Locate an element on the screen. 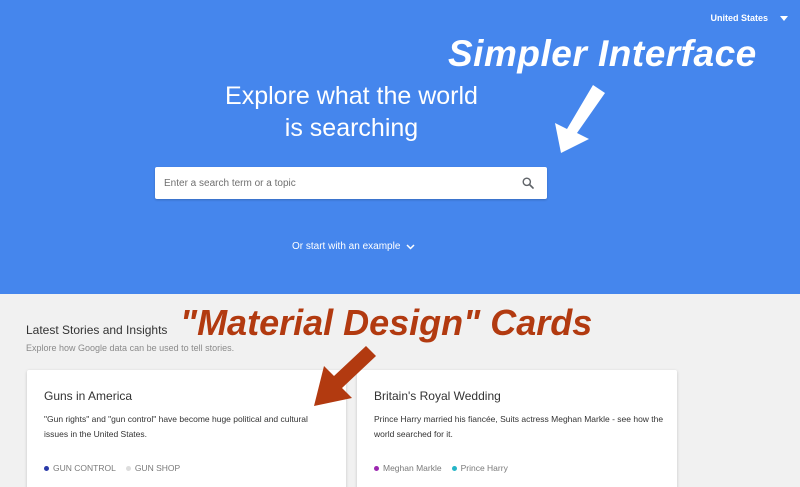 This screenshot has height=487, width=800. card-title: Guns in America is located at coordinates (88, 396).